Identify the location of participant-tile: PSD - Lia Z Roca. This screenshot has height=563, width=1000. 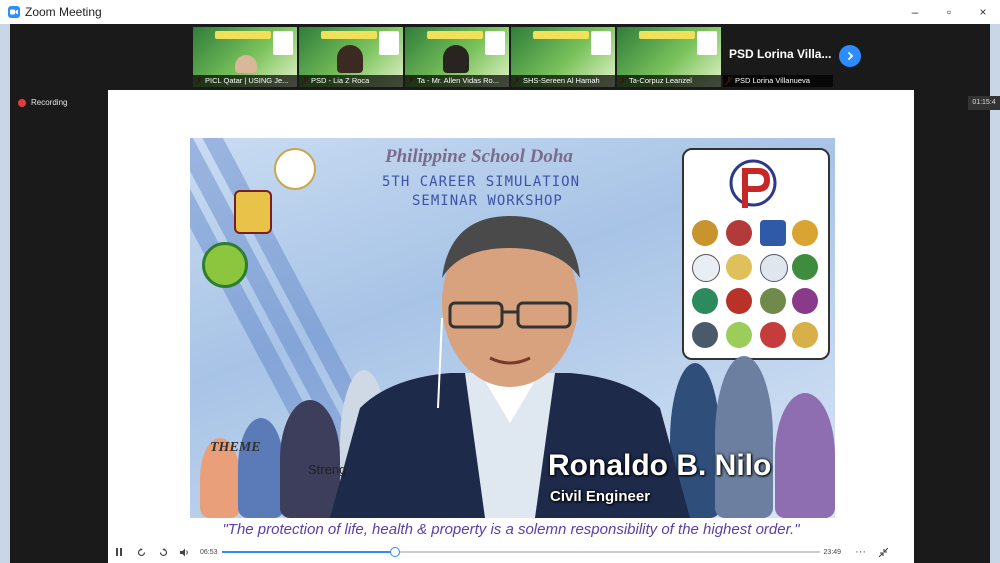
(351, 57).